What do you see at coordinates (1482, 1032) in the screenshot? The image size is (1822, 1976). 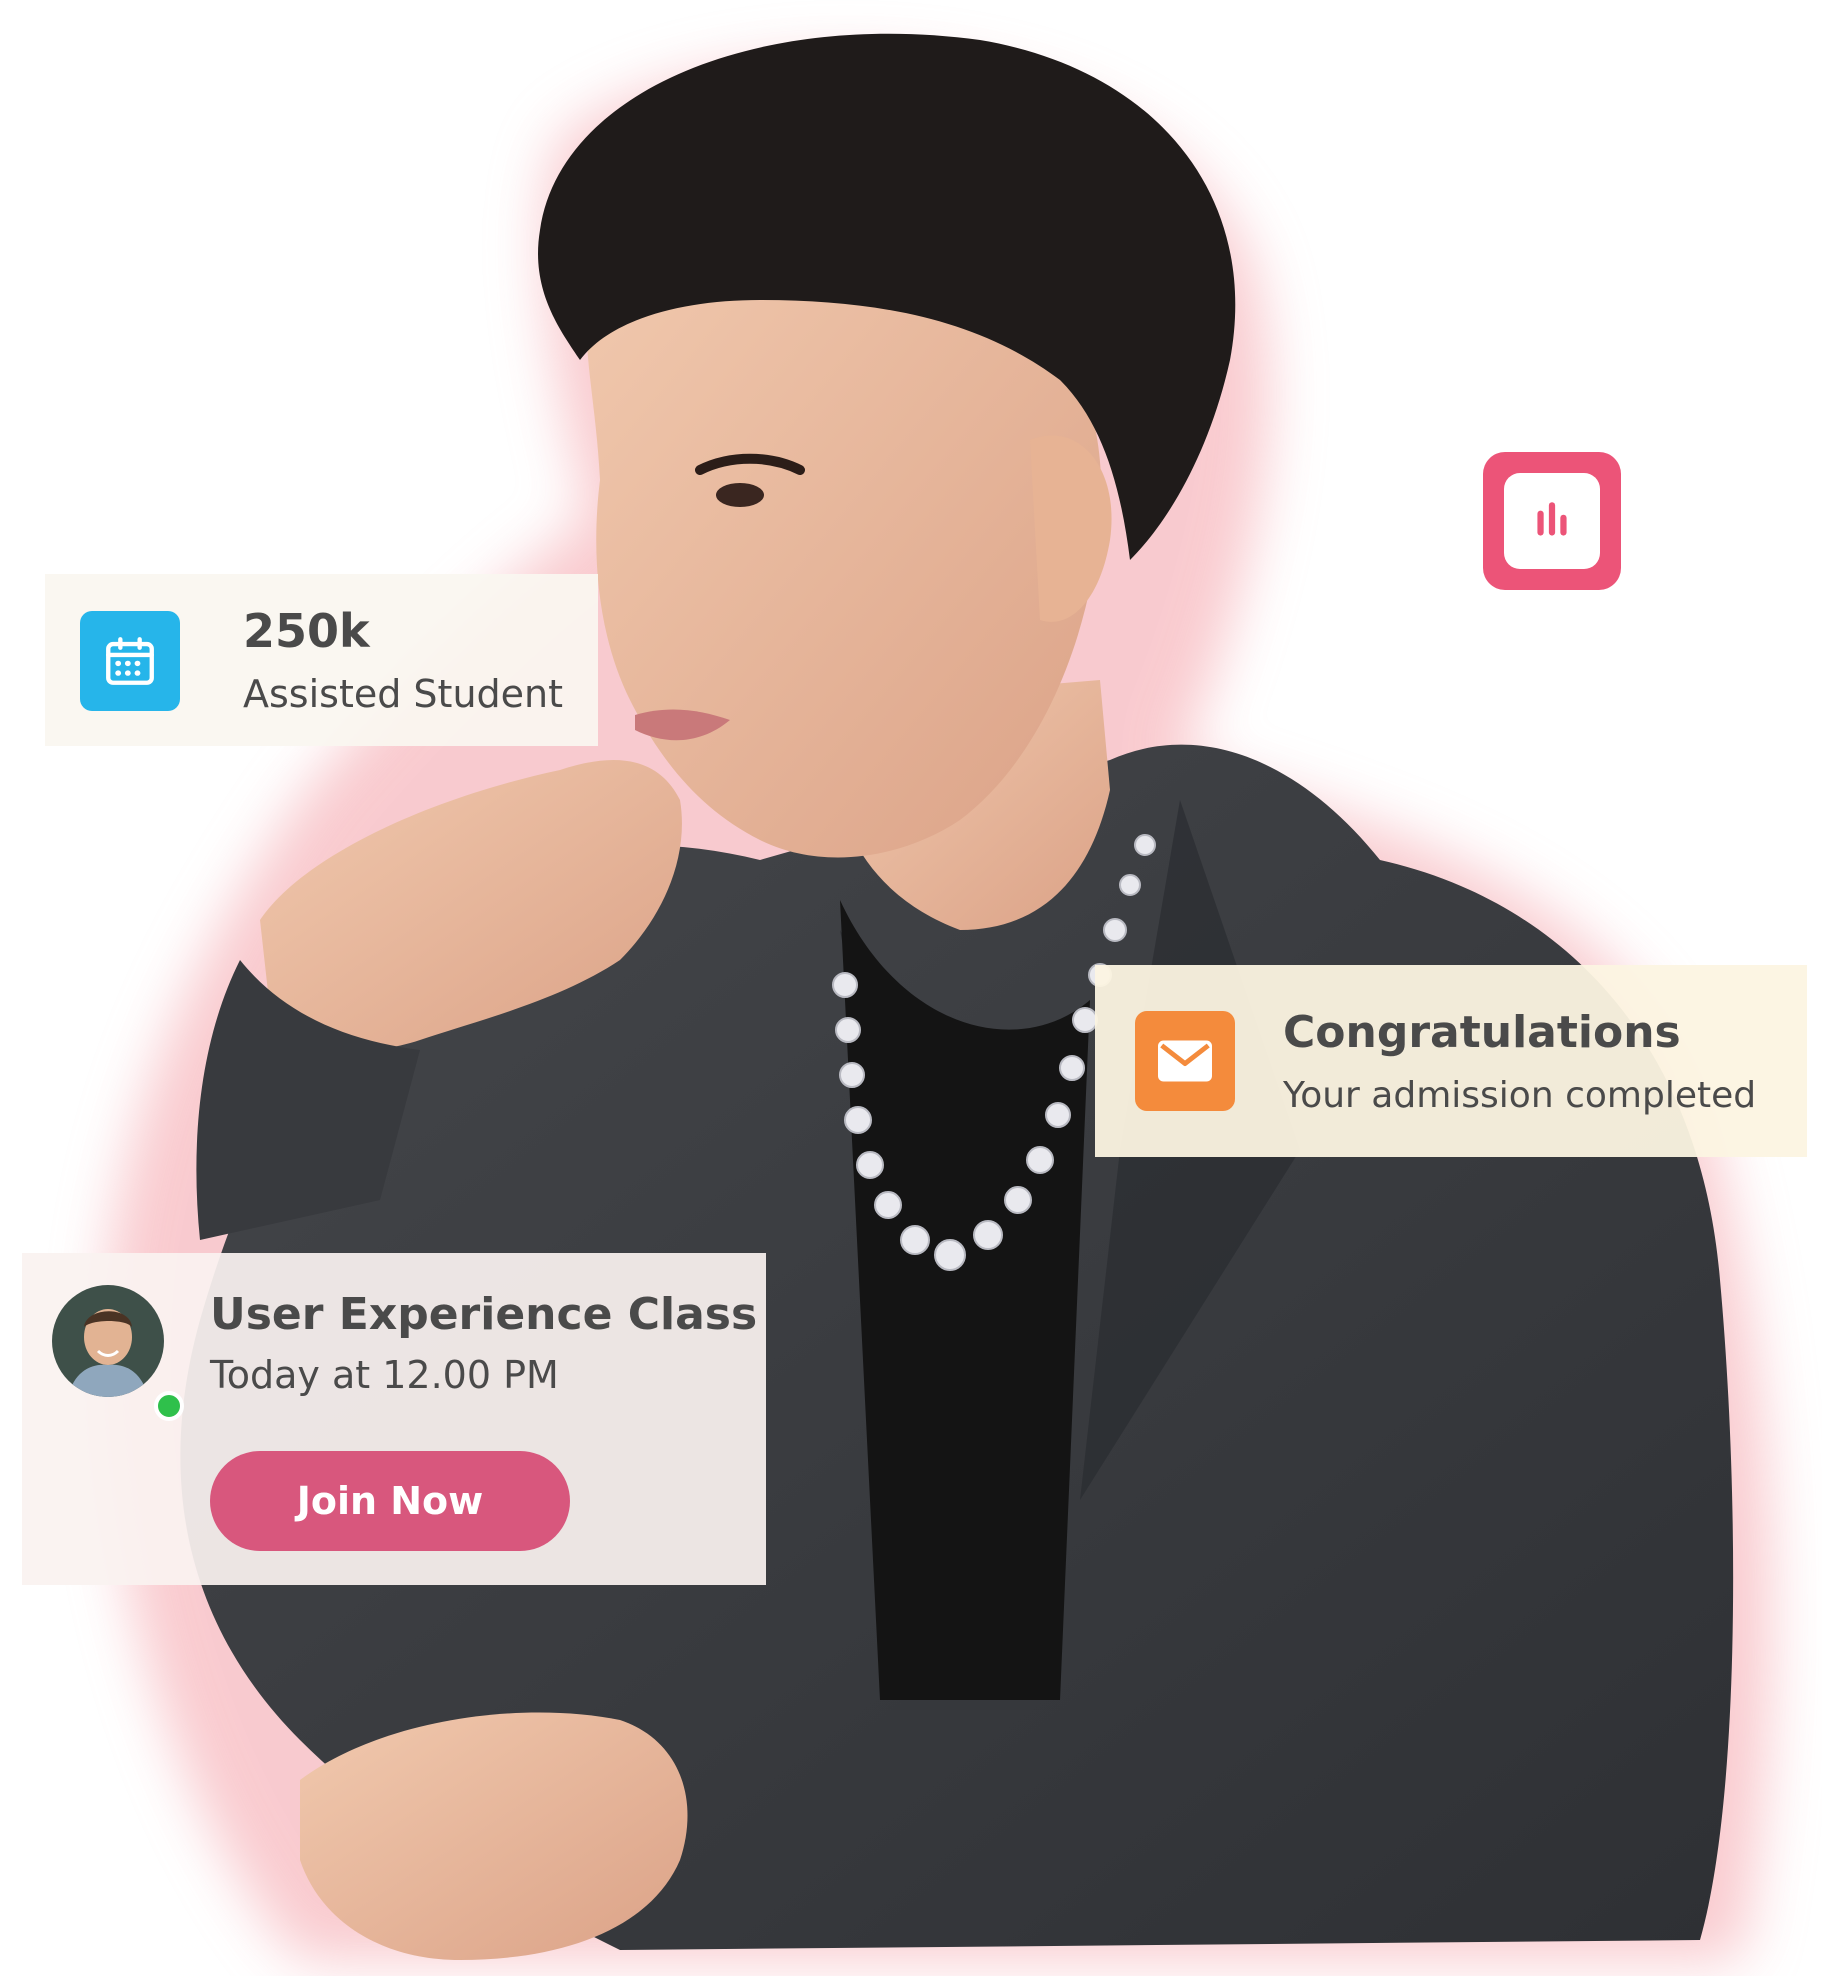 I see `notification-title: Congratulations` at bounding box center [1482, 1032].